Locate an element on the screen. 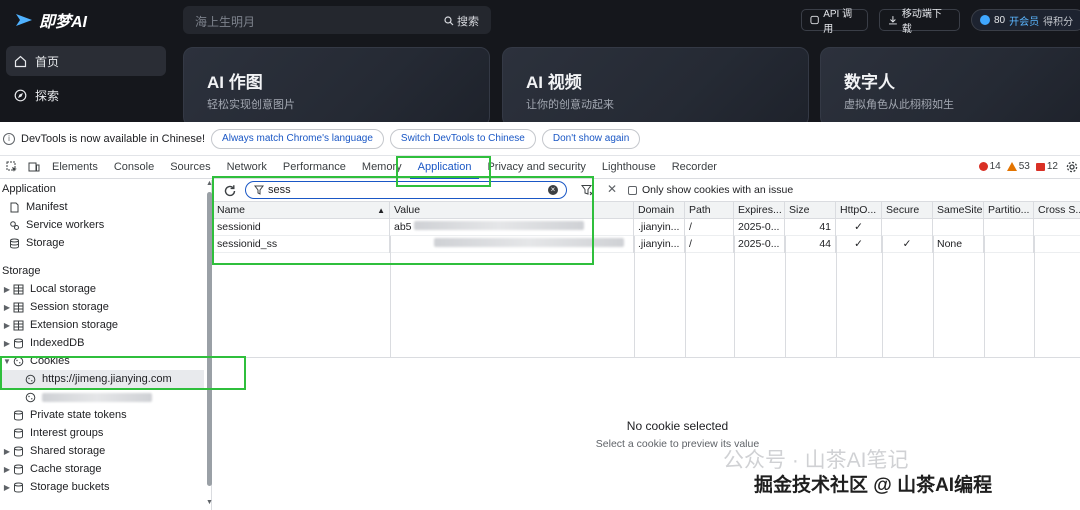  tree-item-storage: Storage is located at coordinates (105, 243).